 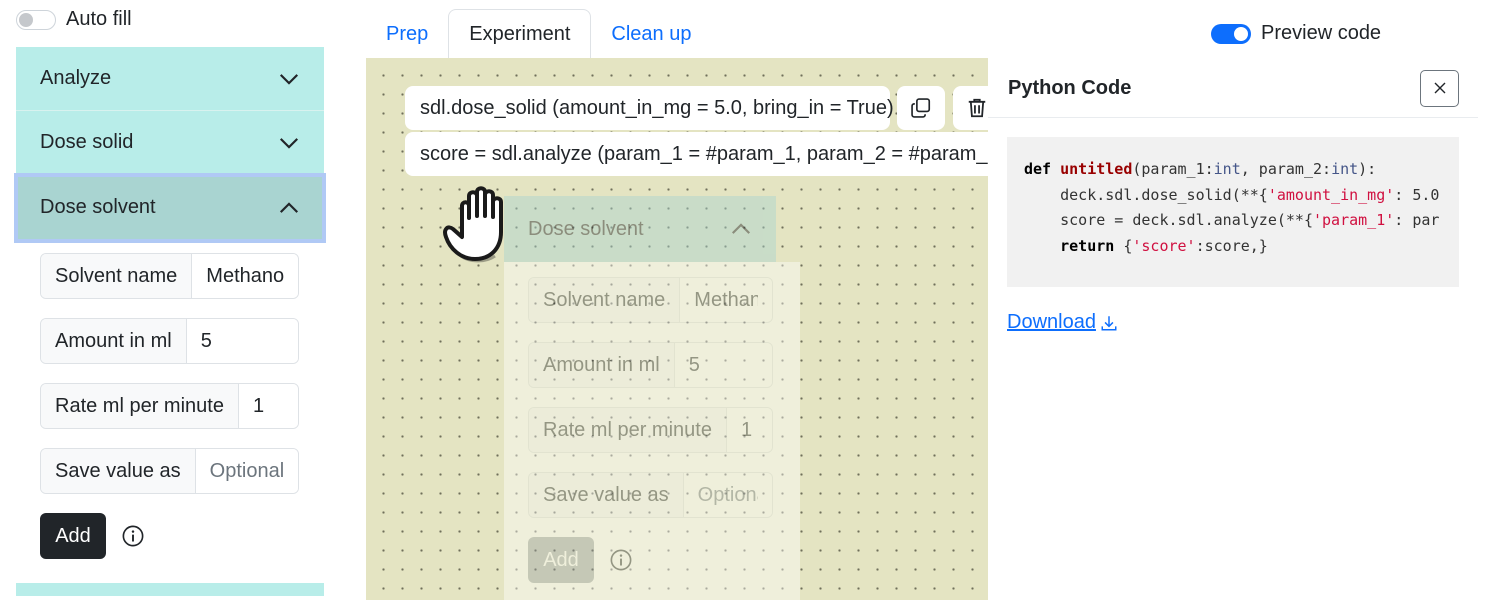 What do you see at coordinates (246, 471) in the screenshot?
I see `save-value-as-input` at bounding box center [246, 471].